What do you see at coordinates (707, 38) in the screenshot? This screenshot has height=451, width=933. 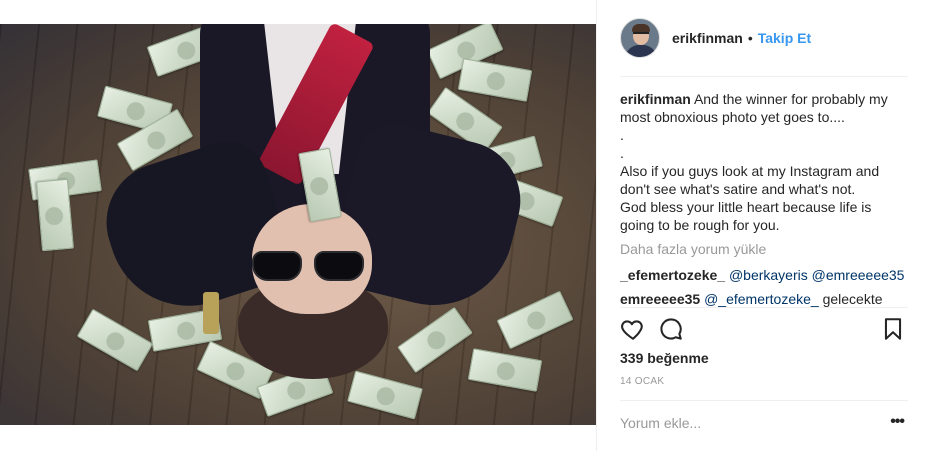 I see `author-username: erikfinman` at bounding box center [707, 38].